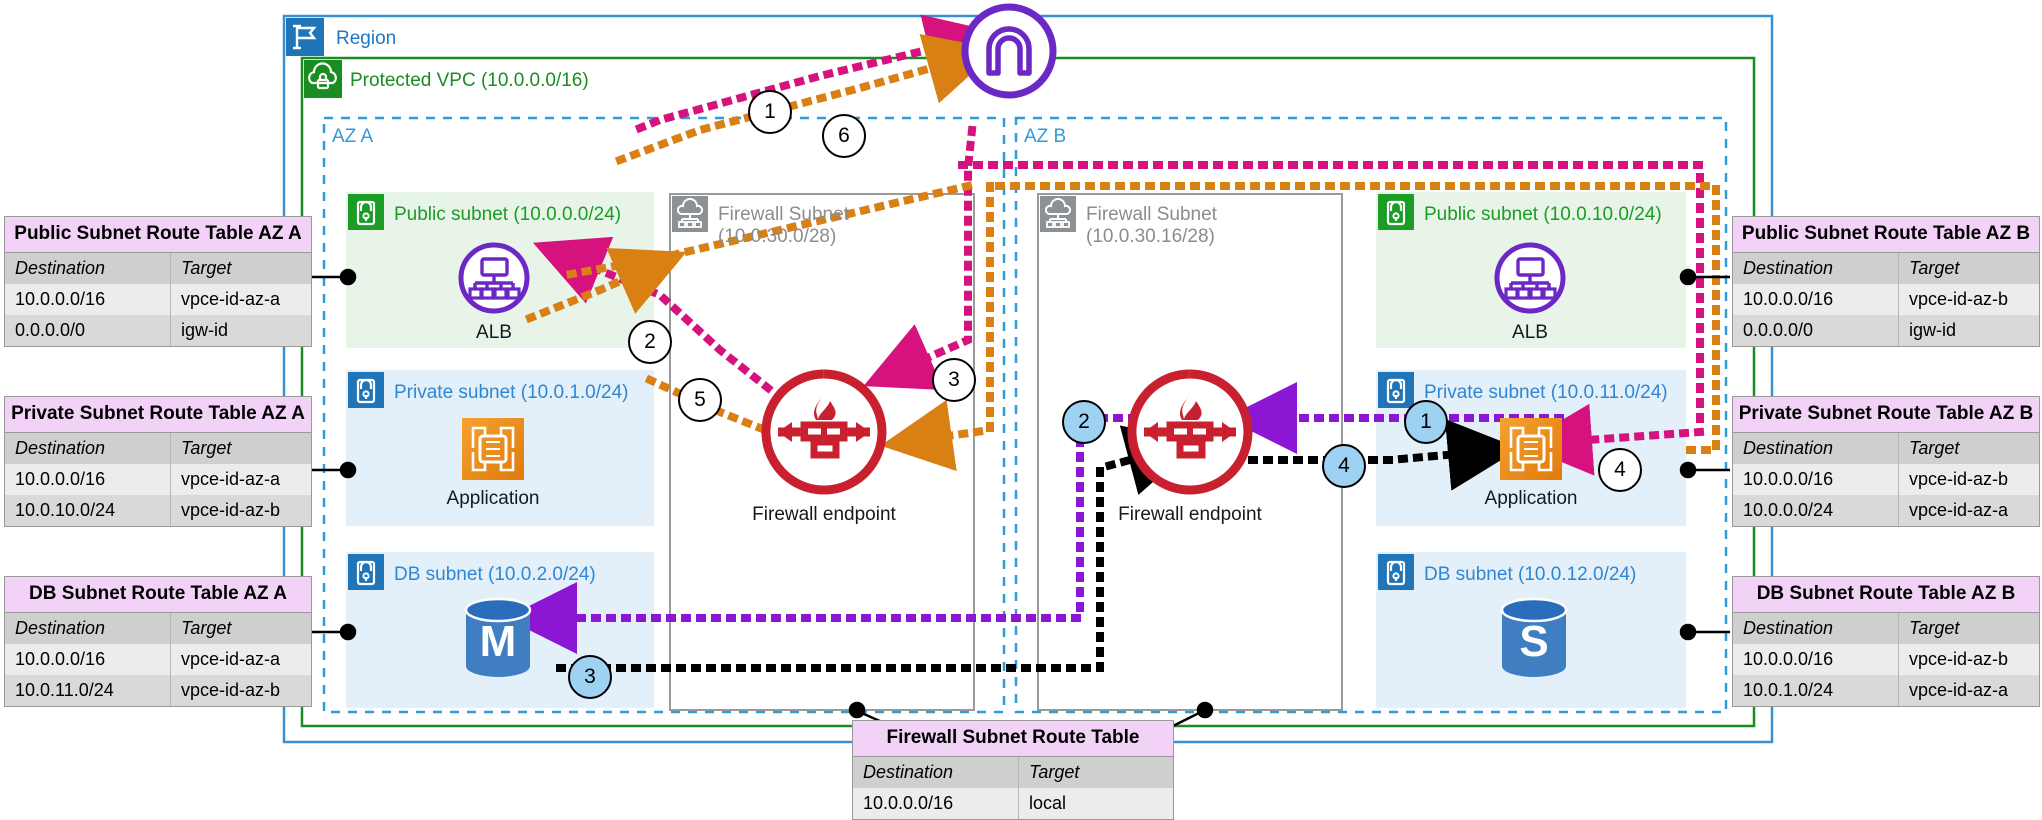 The image size is (2042, 820). I want to click on table-row: 10.0.10.0/24 vpce-id-az-b, so click(158, 510).